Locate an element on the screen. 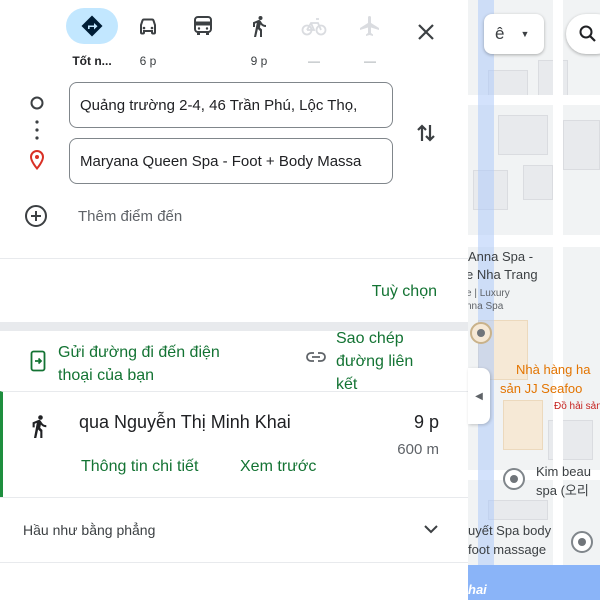  route-via: qua Nguyễn Thị Minh Khai is located at coordinates (185, 422).